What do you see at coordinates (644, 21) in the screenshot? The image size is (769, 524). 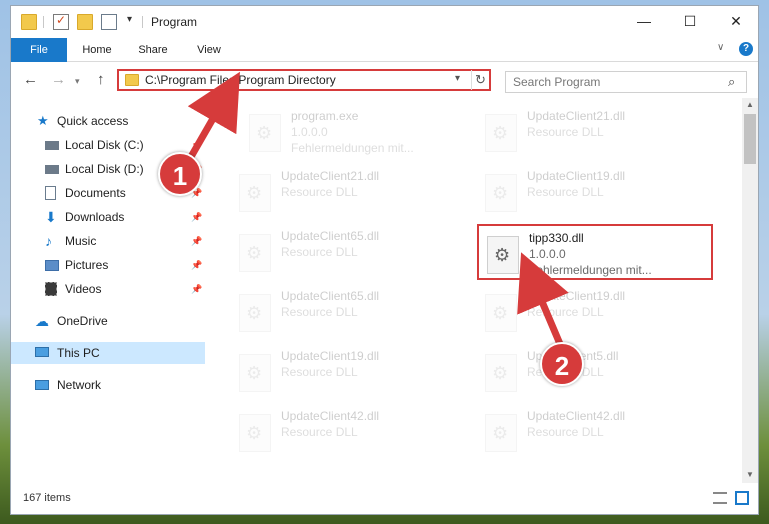 I see `minimize-button: —` at bounding box center [644, 21].